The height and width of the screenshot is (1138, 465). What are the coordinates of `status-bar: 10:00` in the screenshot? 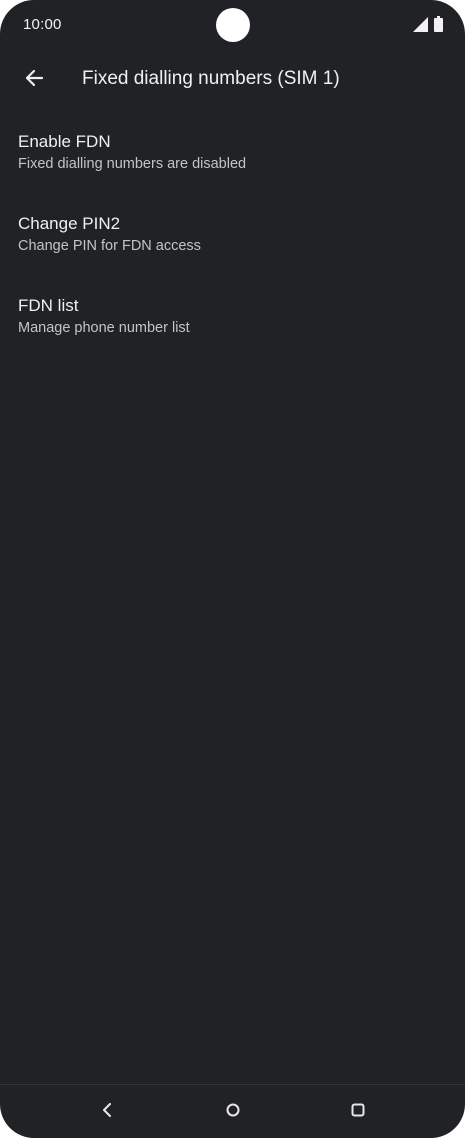 It's located at (232, 25).